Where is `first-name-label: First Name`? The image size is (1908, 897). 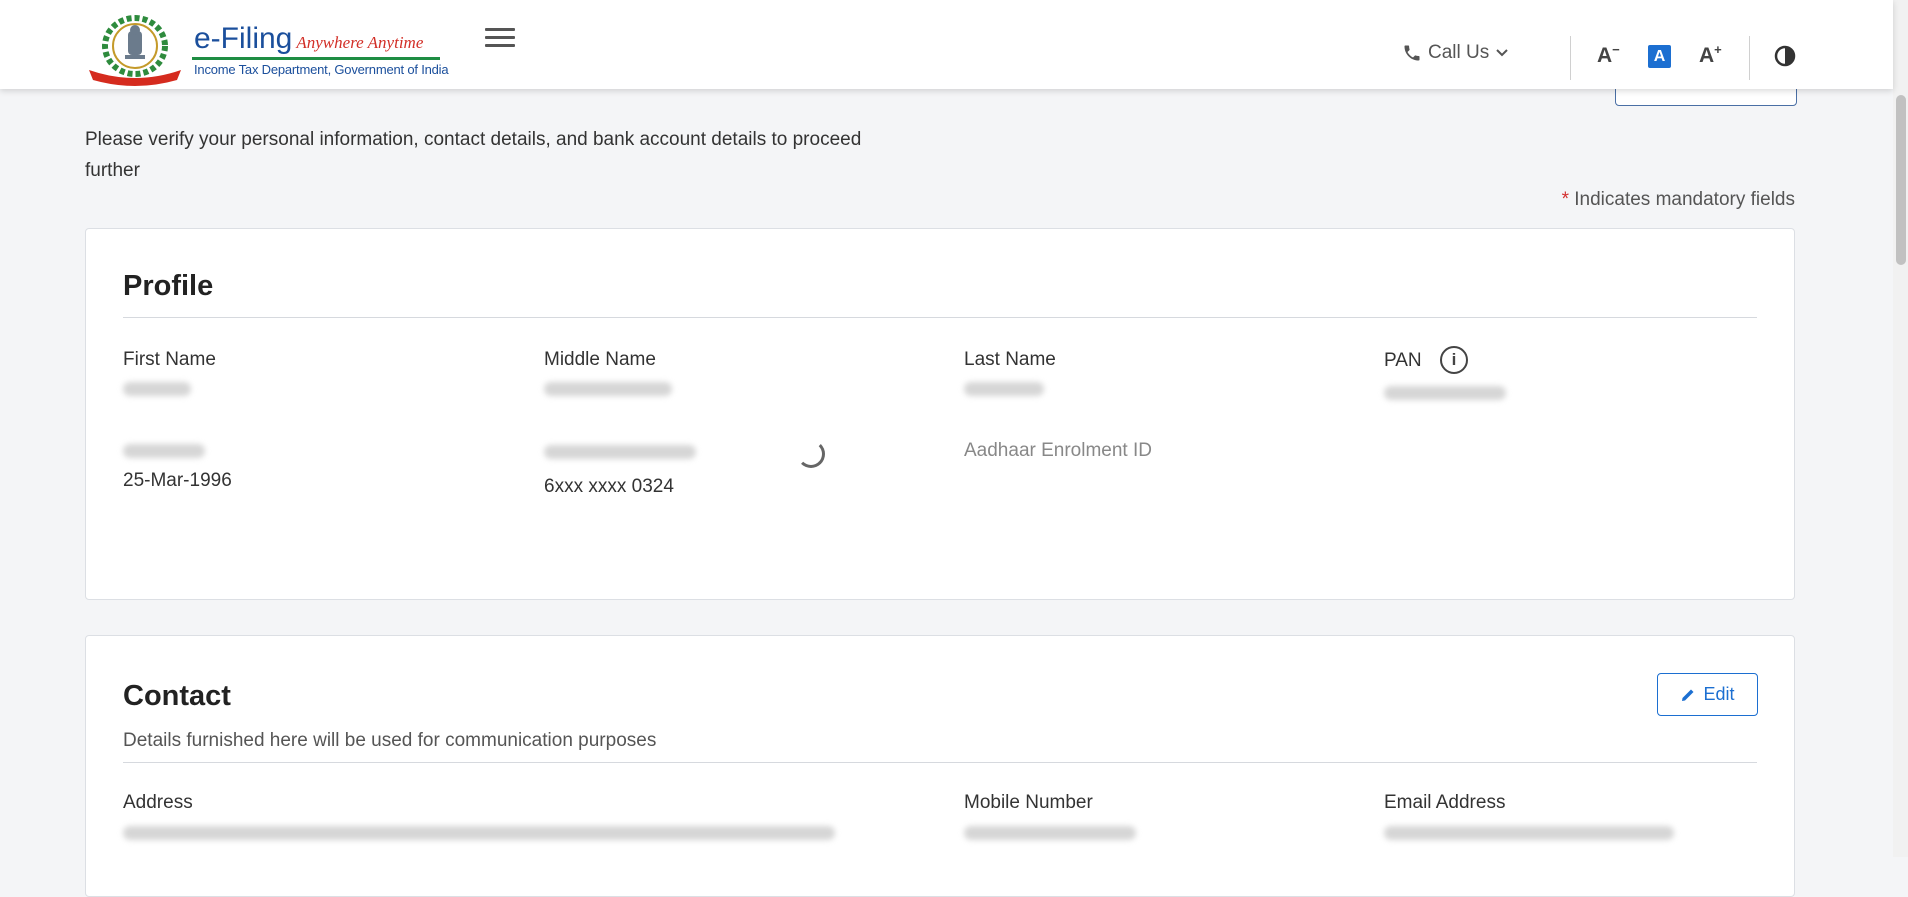 first-name-label: First Name is located at coordinates (169, 359).